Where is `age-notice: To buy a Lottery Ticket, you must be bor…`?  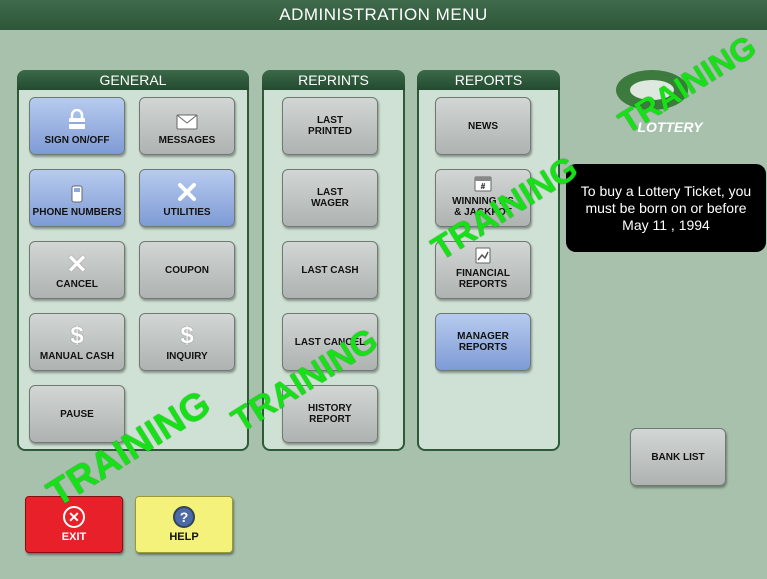 age-notice: To buy a Lottery Ticket, you must be bor… is located at coordinates (666, 208).